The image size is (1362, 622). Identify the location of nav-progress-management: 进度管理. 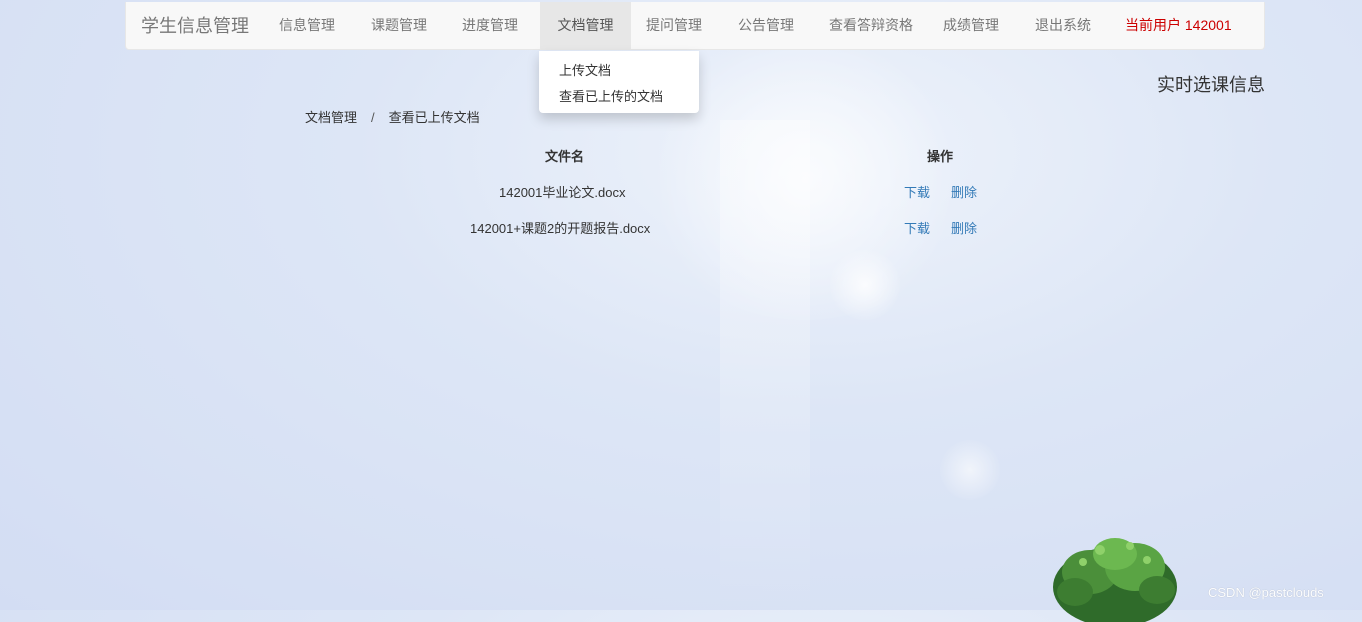
(490, 25).